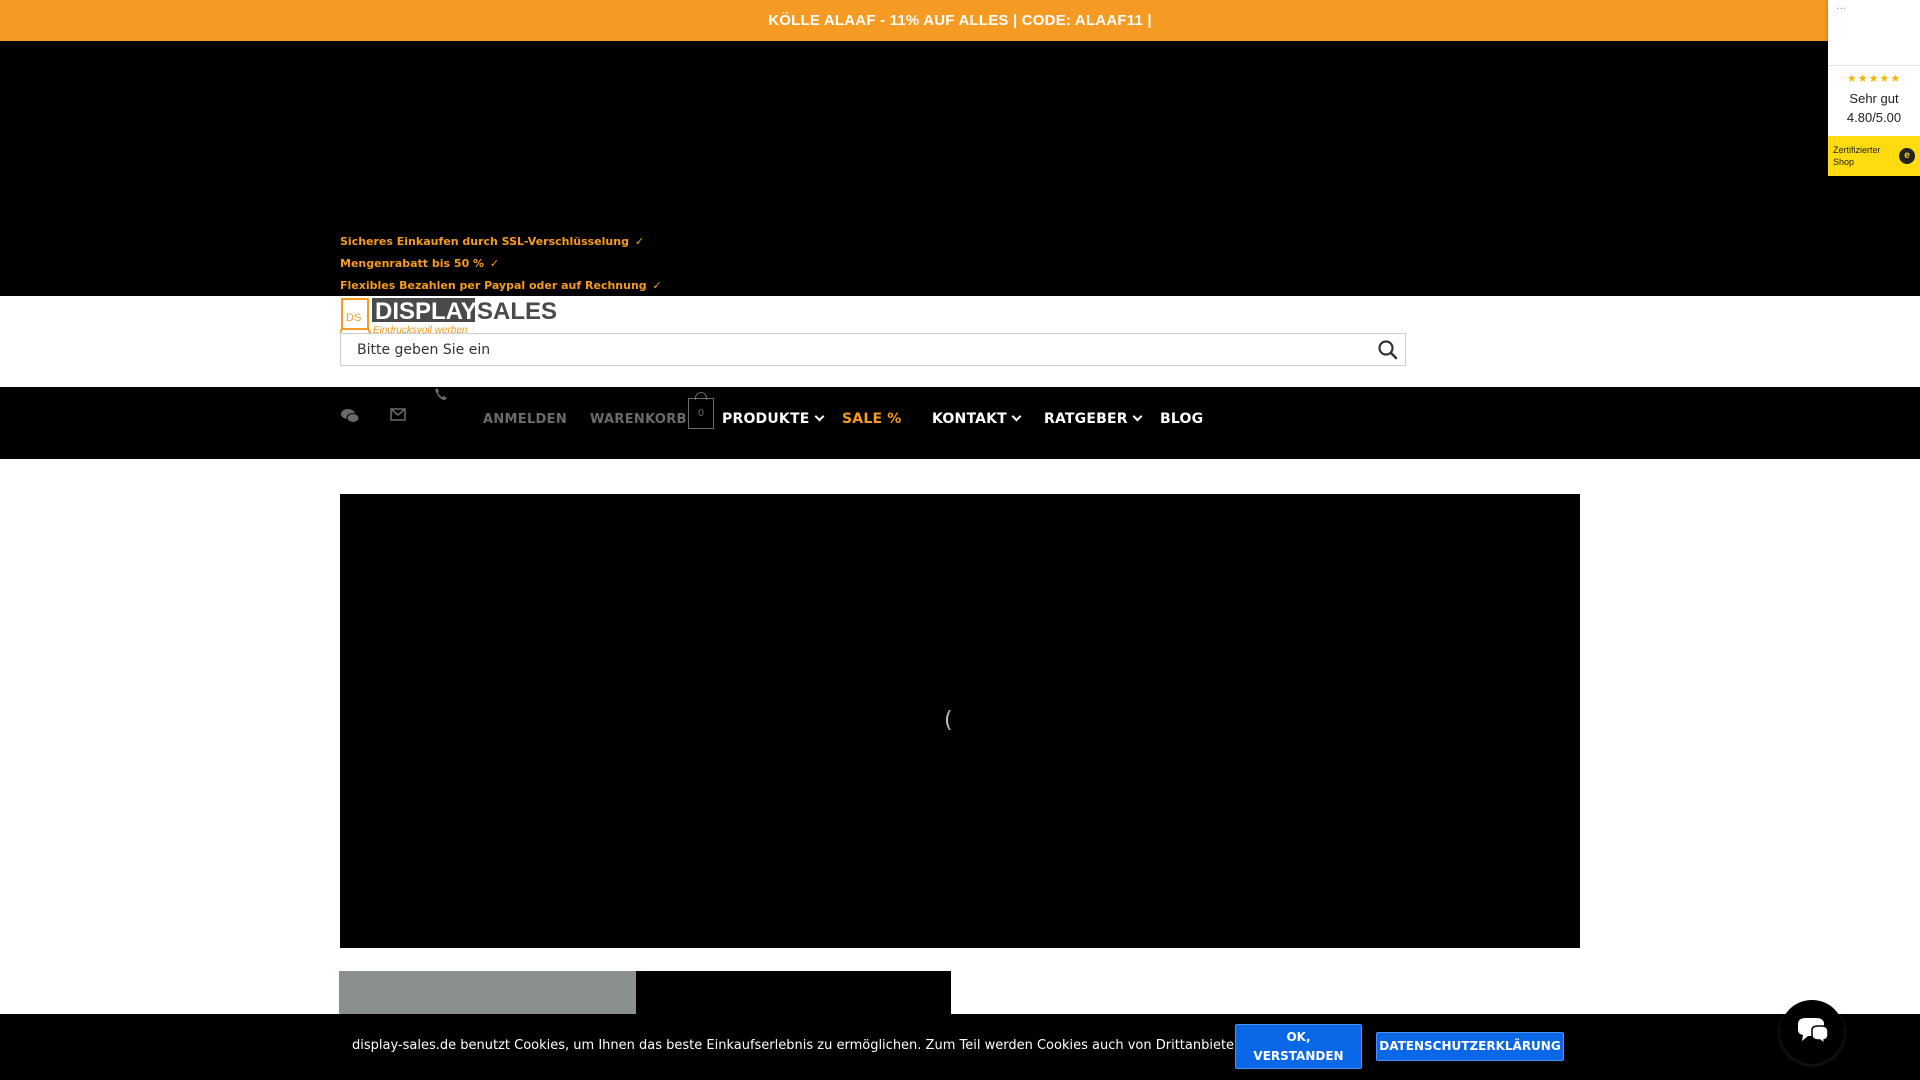 The image size is (1920, 1080). Describe the element at coordinates (1470, 1046) in the screenshot. I see `privacy-policy-button: DATENSCHUTZERKLÄRUNG` at that location.